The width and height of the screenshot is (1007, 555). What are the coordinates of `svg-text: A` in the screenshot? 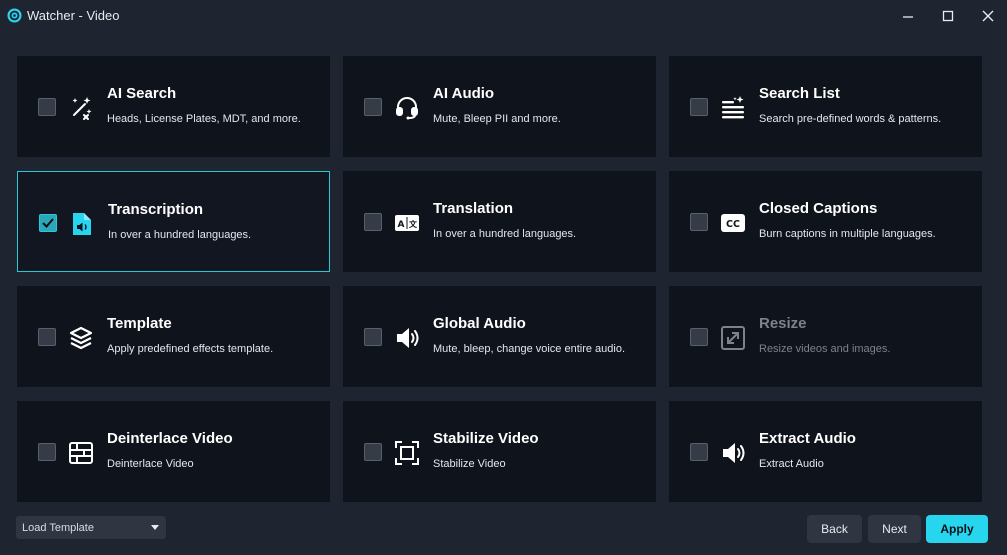 It's located at (401, 225).